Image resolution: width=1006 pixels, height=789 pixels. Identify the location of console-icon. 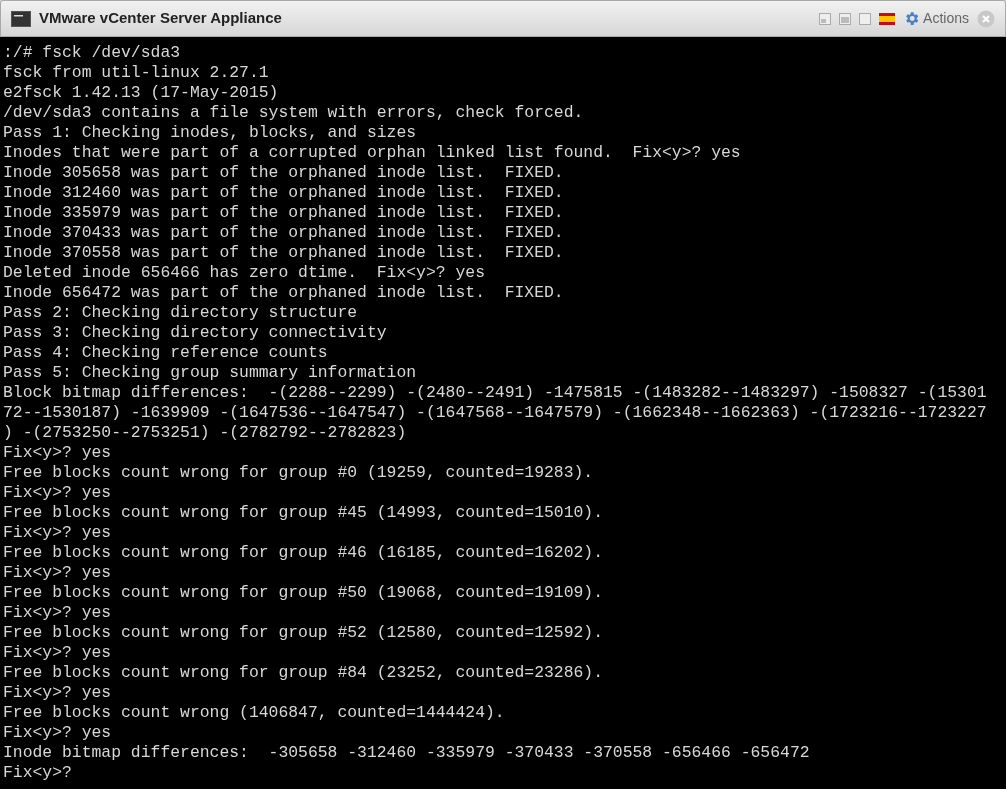
(21, 18).